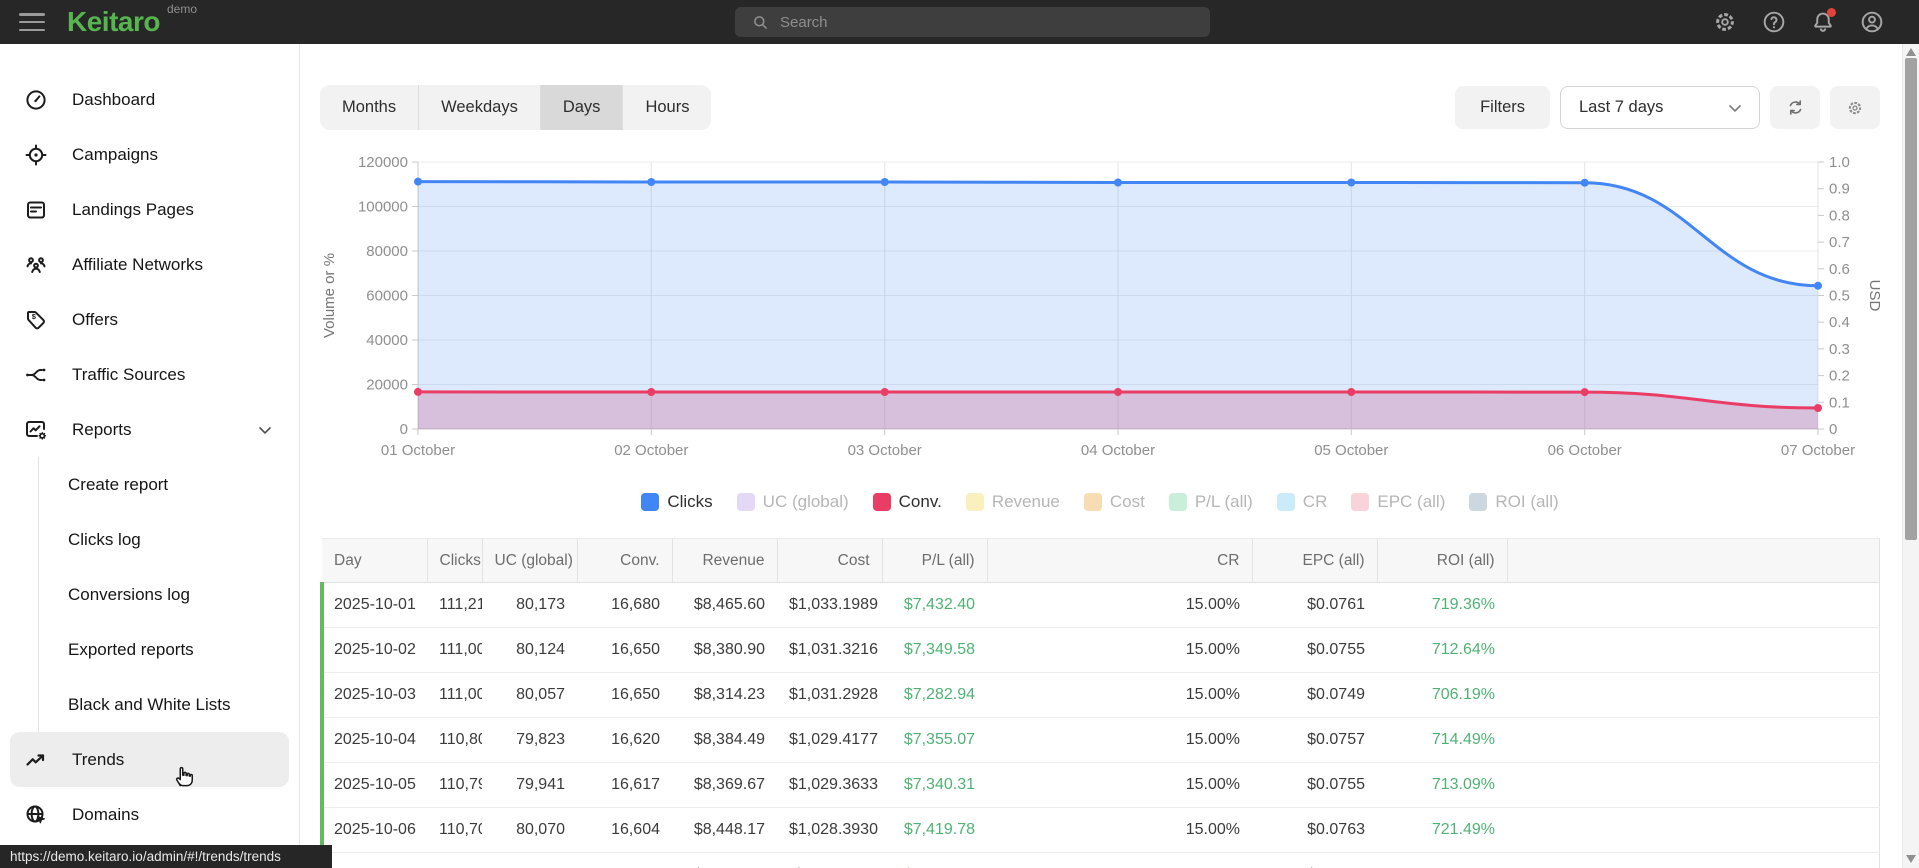 The width and height of the screenshot is (1919, 868). I want to click on sidebar-item-exported-reports: Exported reports, so click(149, 649).